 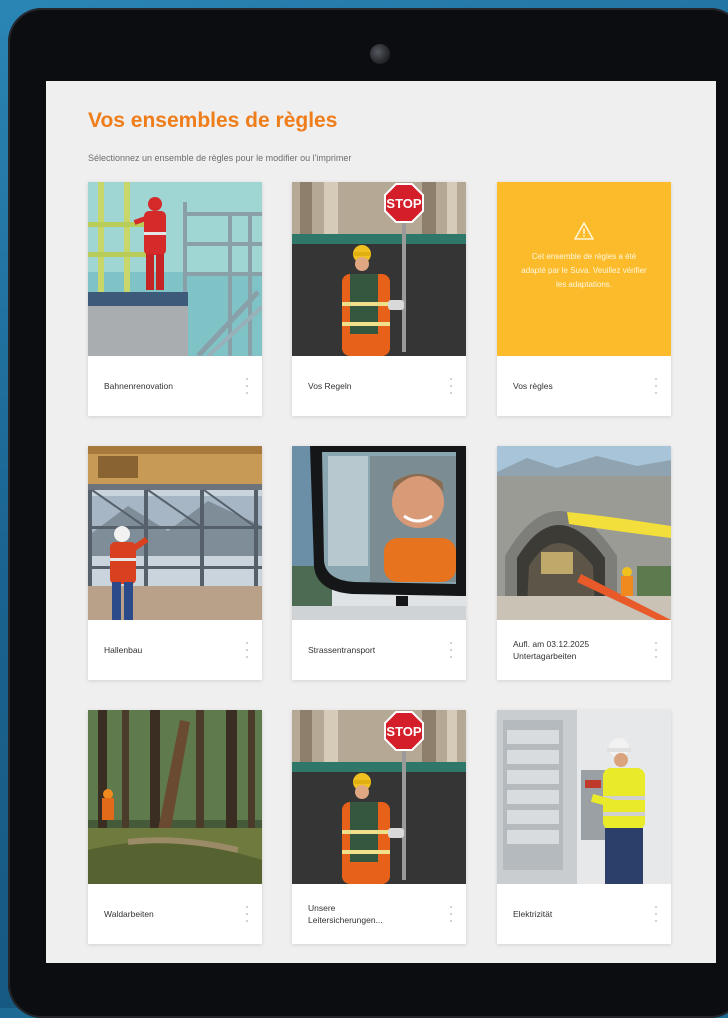 What do you see at coordinates (175, 650) in the screenshot?
I see `card-footer: Hallenbau` at bounding box center [175, 650].